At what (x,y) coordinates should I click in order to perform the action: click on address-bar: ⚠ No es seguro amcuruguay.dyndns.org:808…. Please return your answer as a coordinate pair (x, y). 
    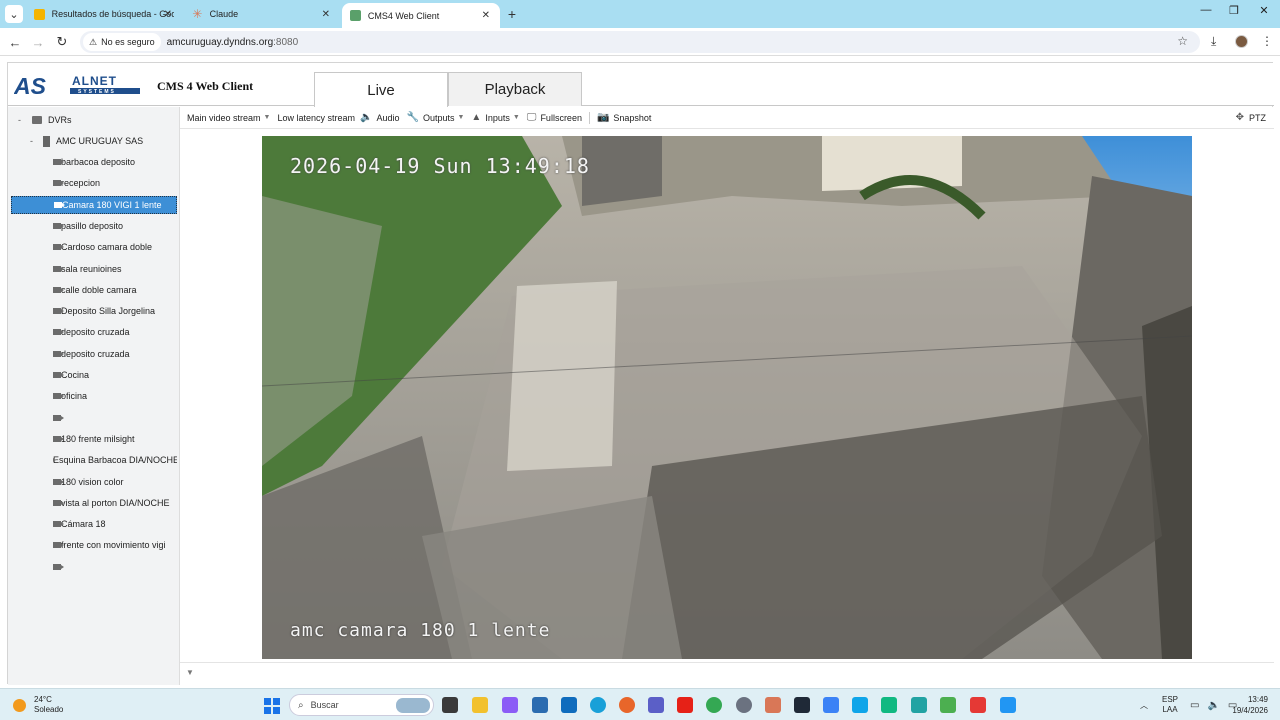
    Looking at the image, I should click on (640, 42).